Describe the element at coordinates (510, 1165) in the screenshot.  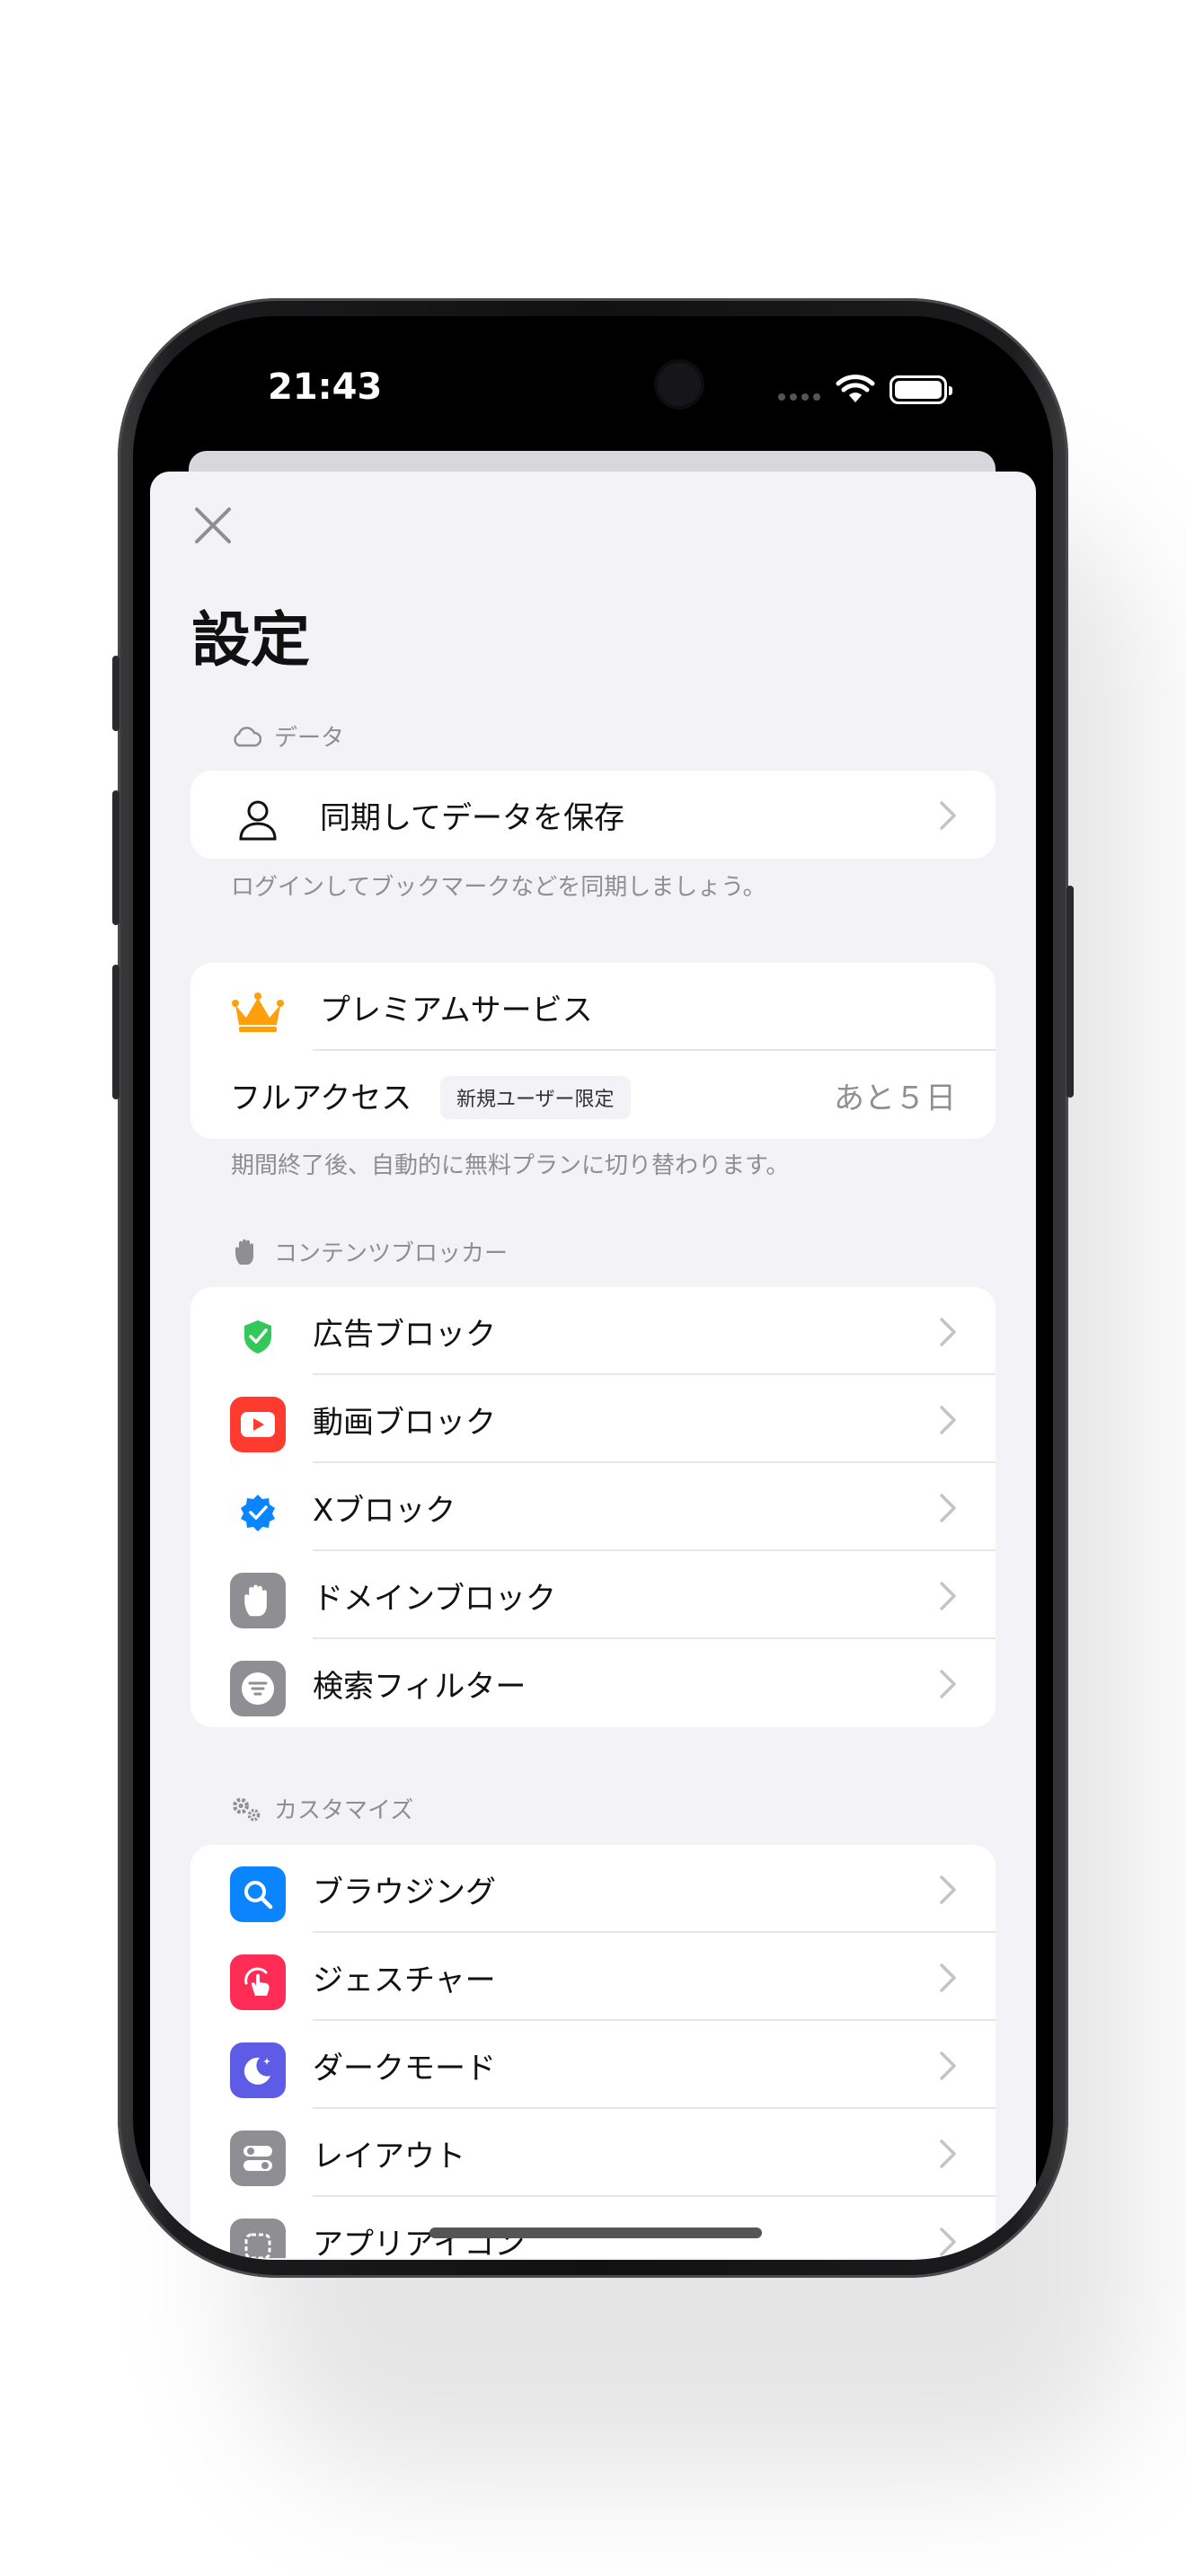
I see `premium-footnote: 期間終了後、自動的に無料プランに切り替わります。` at that location.